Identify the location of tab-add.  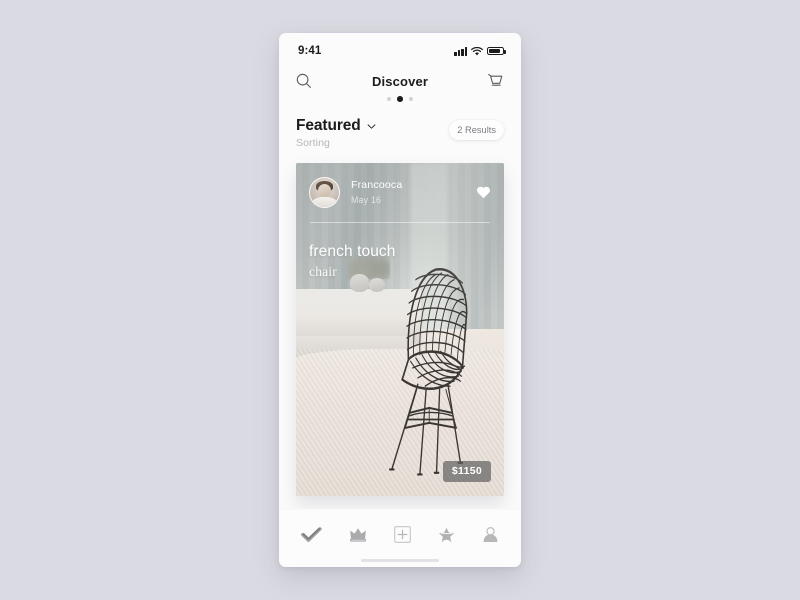
(402, 534).